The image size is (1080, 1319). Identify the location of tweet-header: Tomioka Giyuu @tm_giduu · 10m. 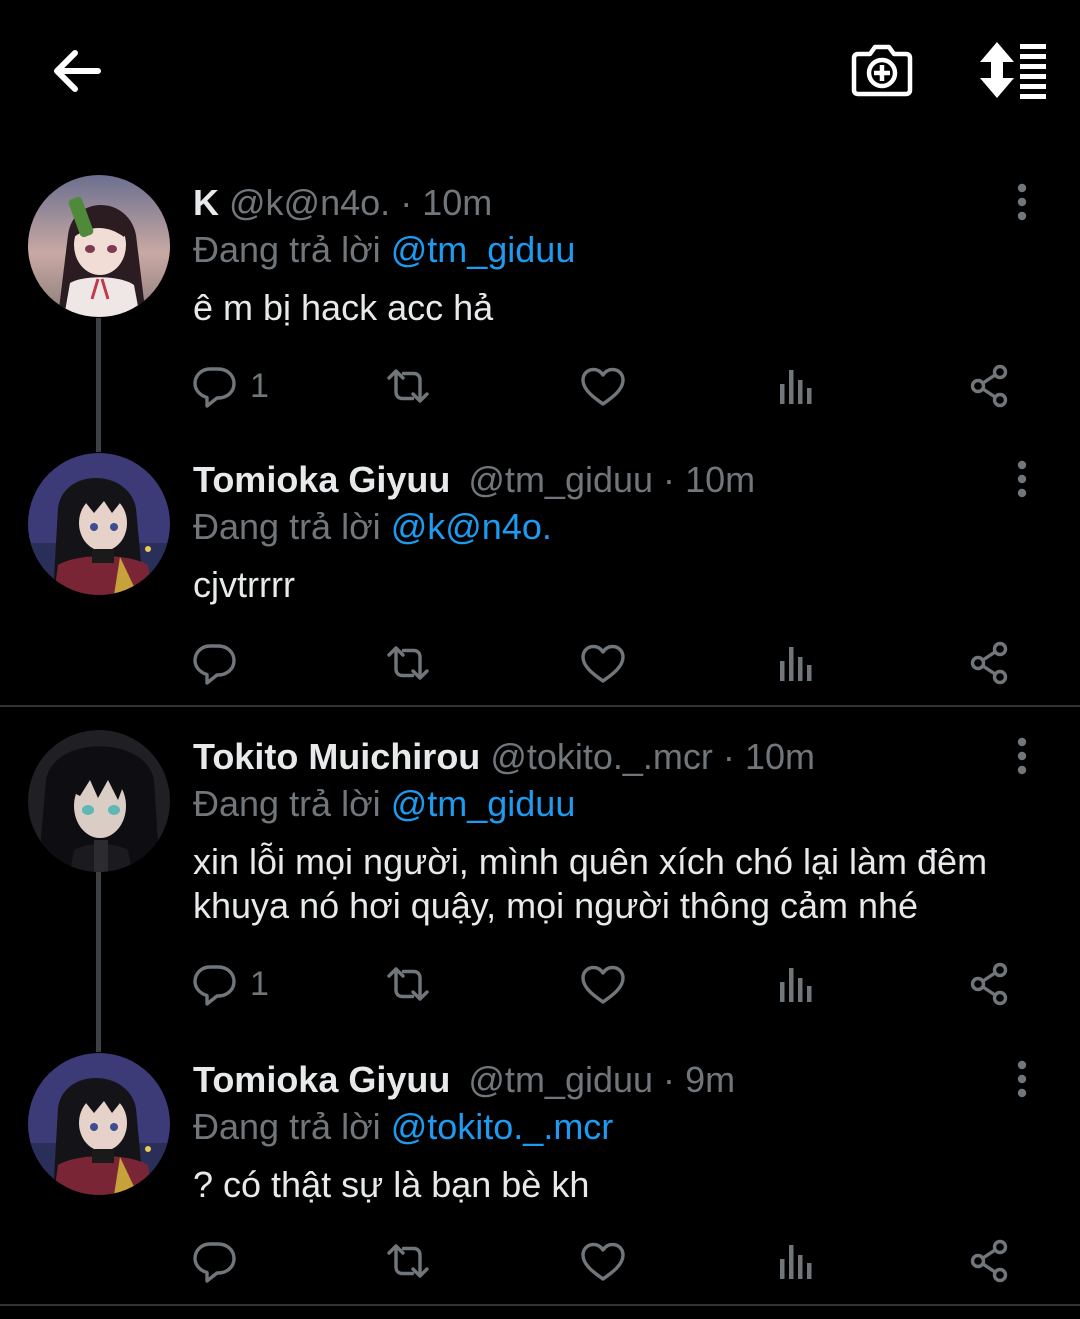
(474, 480).